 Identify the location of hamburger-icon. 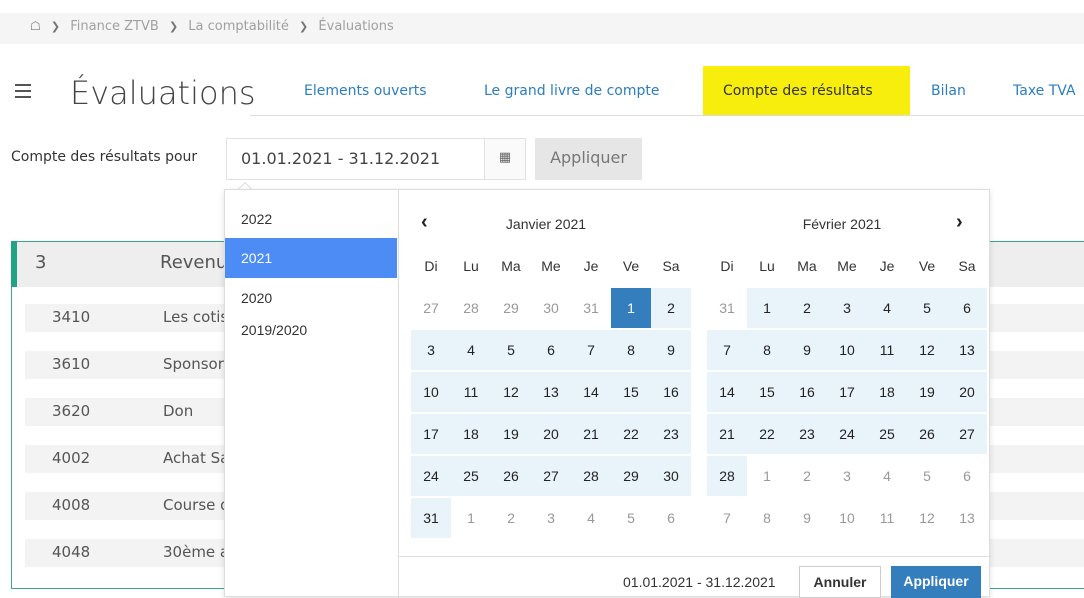
(23, 91).